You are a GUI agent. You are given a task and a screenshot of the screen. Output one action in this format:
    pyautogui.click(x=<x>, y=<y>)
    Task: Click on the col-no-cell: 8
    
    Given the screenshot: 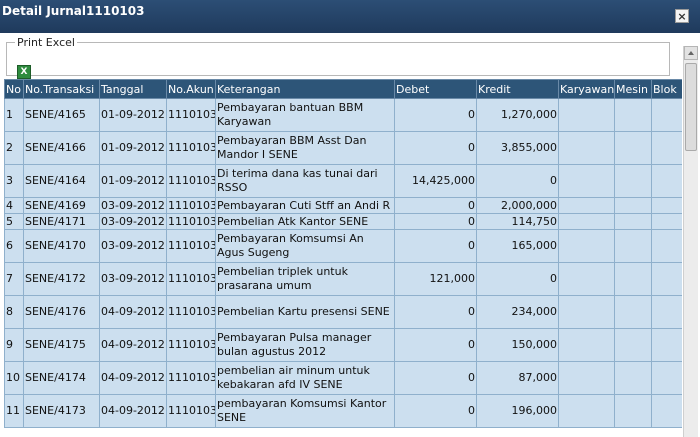 What is the action you would take?
    pyautogui.click(x=14, y=312)
    